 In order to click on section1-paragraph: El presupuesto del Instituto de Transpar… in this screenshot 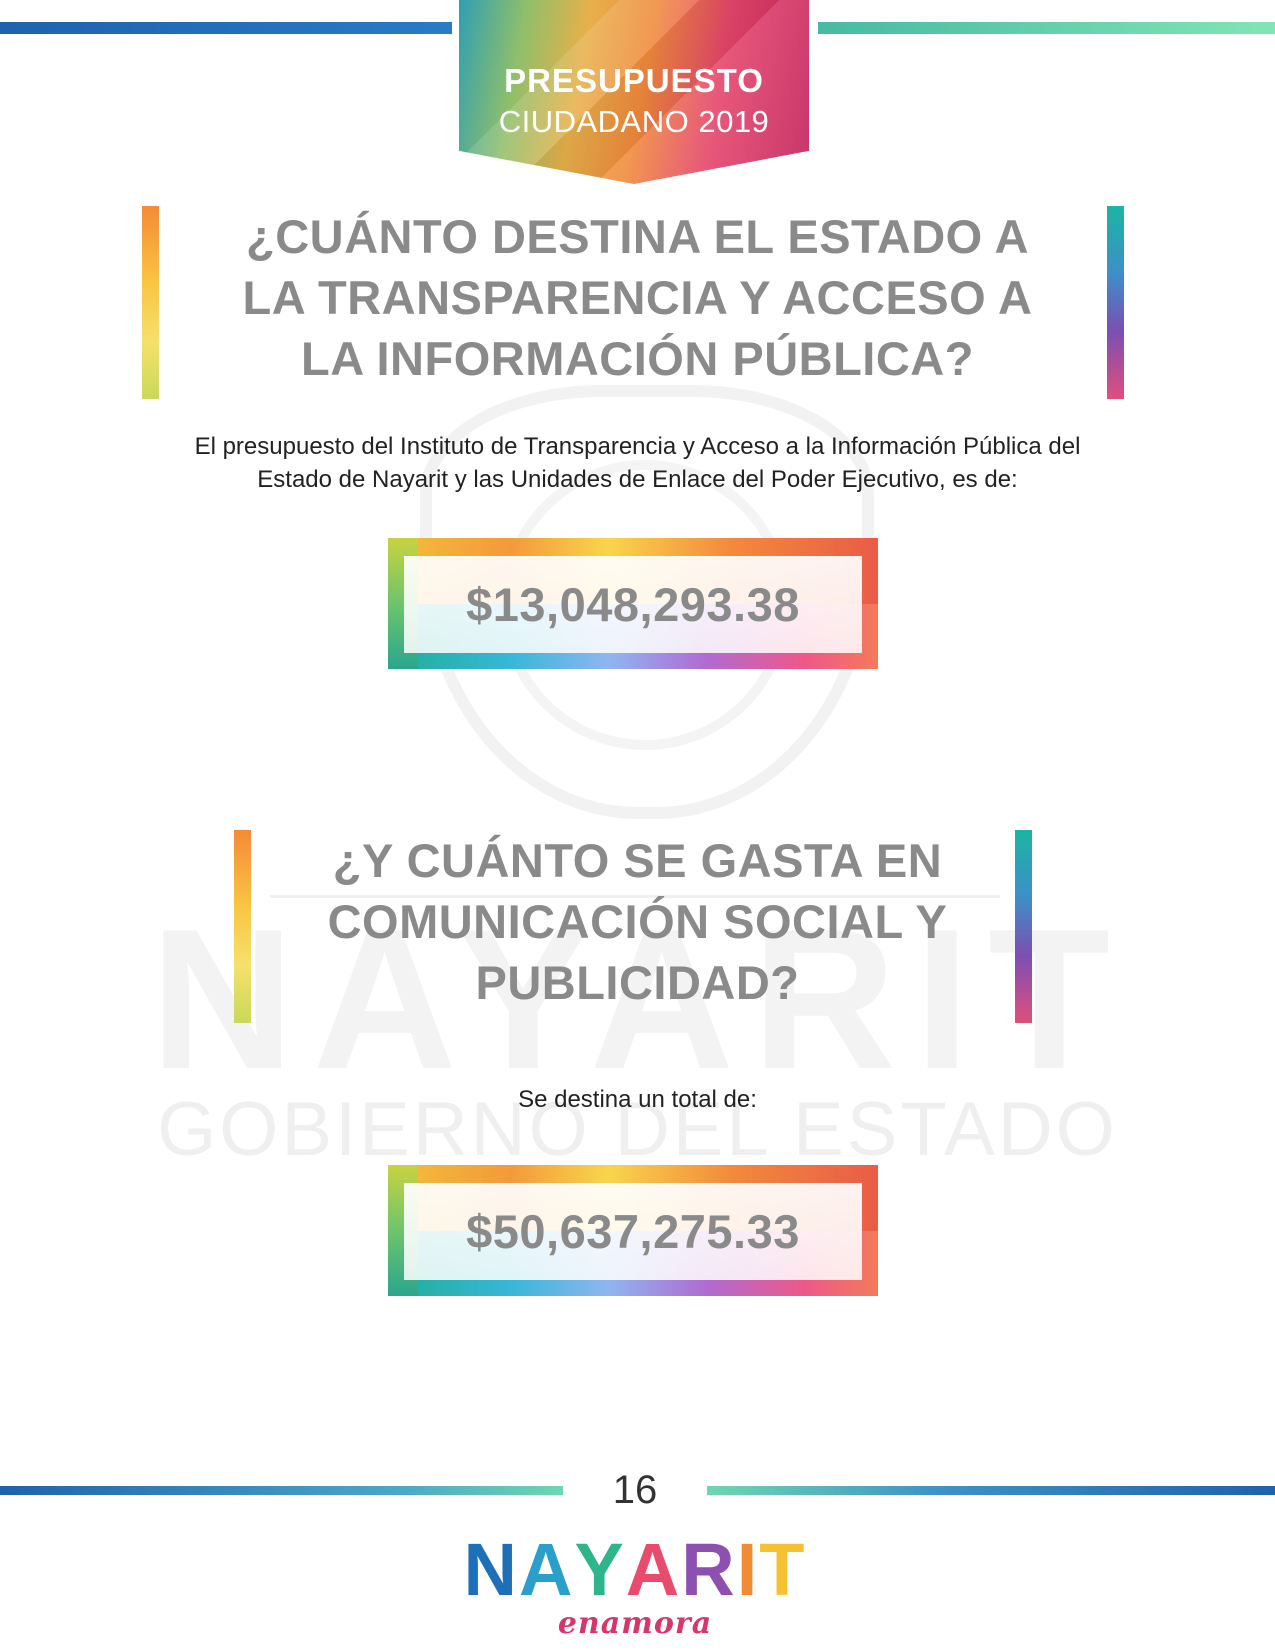, I will do `click(637, 463)`.